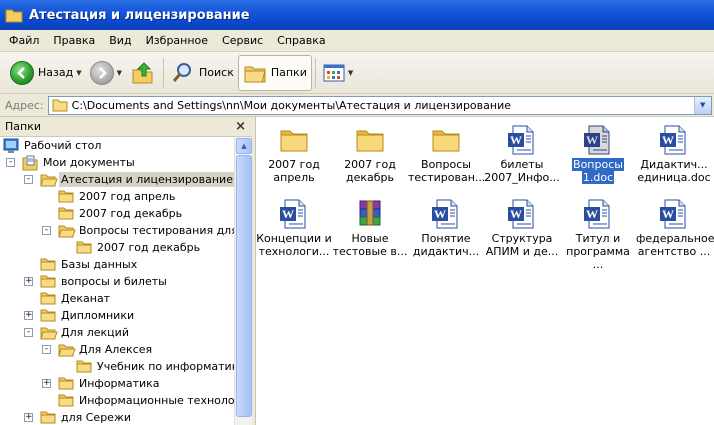 Image resolution: width=714 pixels, height=425 pixels. I want to click on file-name-line: билеты, so click(522, 164).